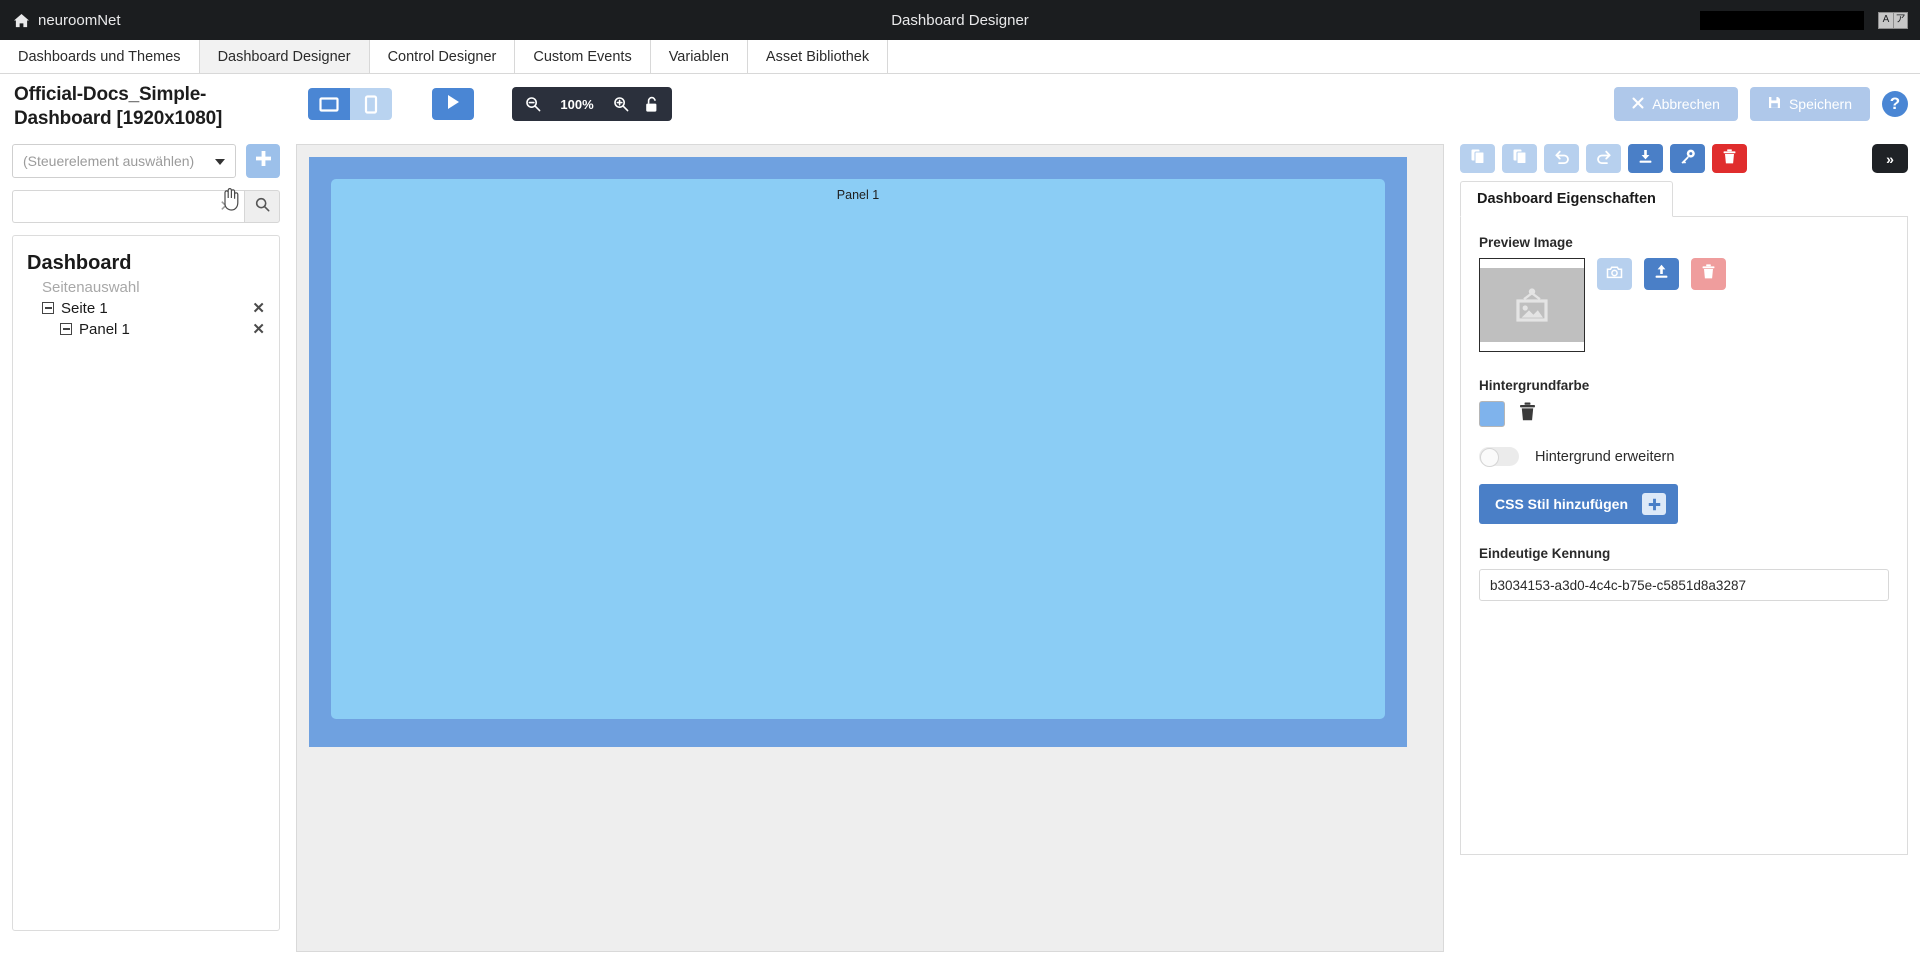 This screenshot has height=964, width=1920. I want to click on properties-tab-row: Dashboard Eigenschaften, so click(1684, 199).